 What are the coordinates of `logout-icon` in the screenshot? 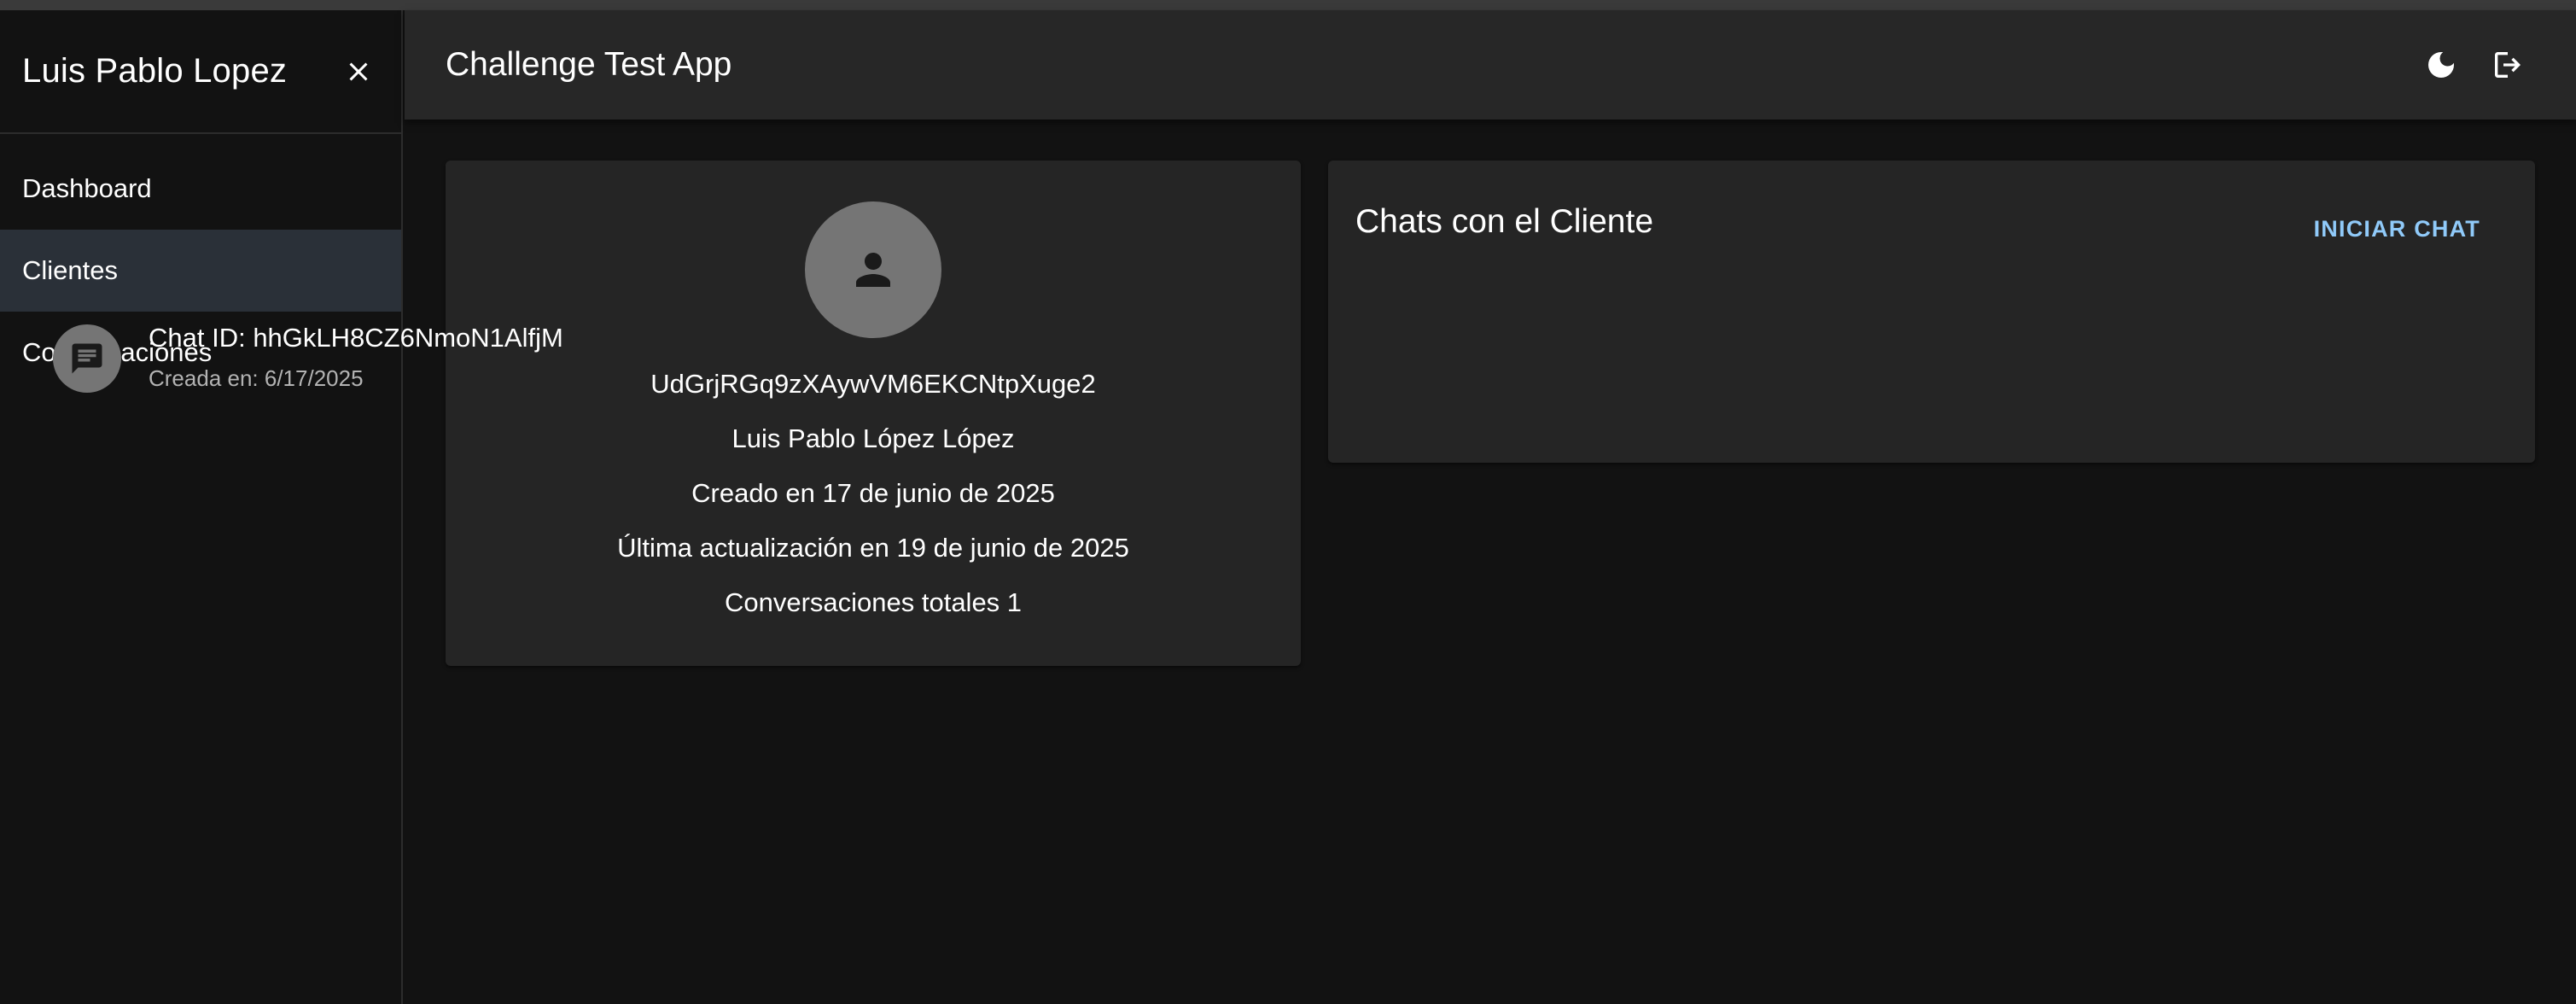 It's located at (2508, 65).